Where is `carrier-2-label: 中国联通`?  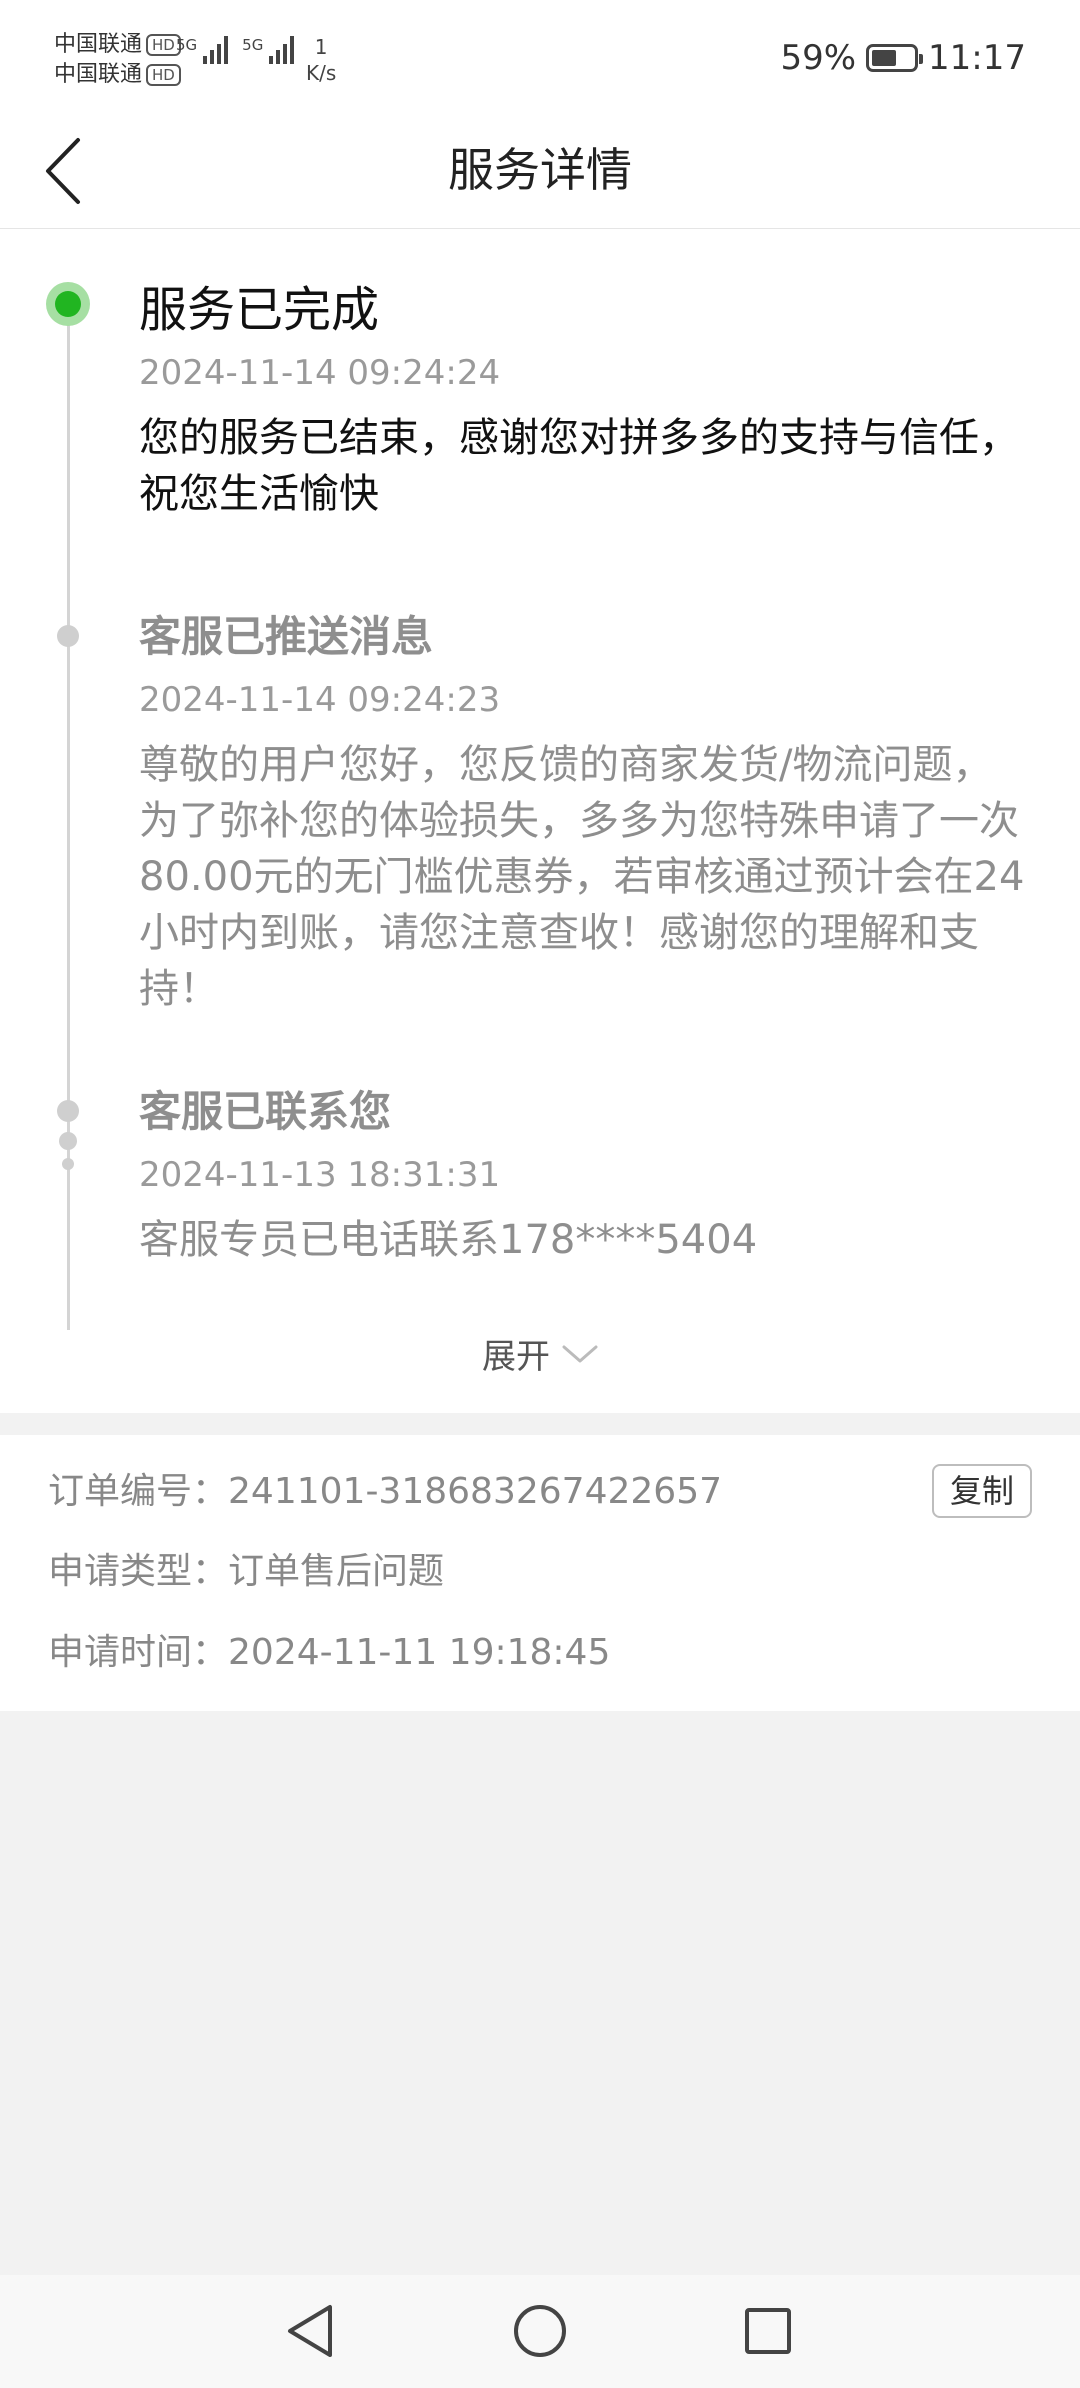
carrier-2-label: 中国联通 is located at coordinates (98, 74).